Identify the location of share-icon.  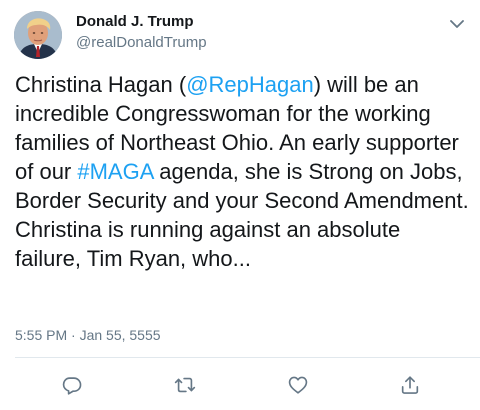
(410, 385).